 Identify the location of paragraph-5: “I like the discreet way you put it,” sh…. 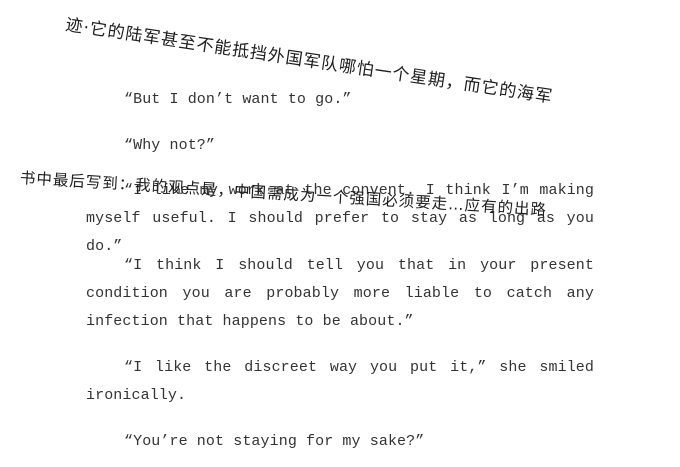
(340, 381).